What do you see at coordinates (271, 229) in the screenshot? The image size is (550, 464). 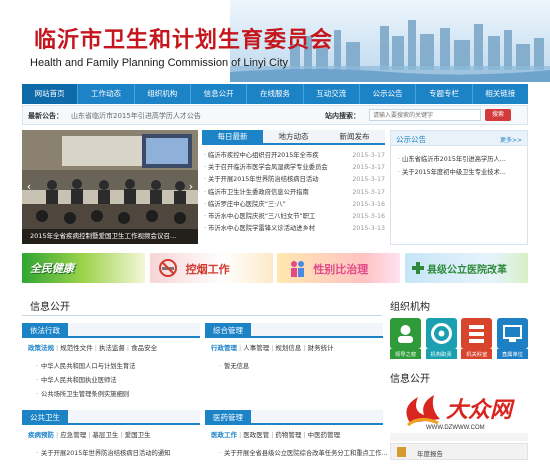 I see `news-title: 市沂水中心医院学雷锋义诊活动进乡村` at bounding box center [271, 229].